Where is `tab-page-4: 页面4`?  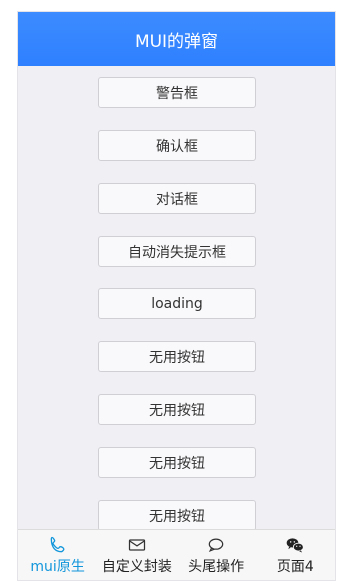
tab-page-4: 页面4 is located at coordinates (295, 555).